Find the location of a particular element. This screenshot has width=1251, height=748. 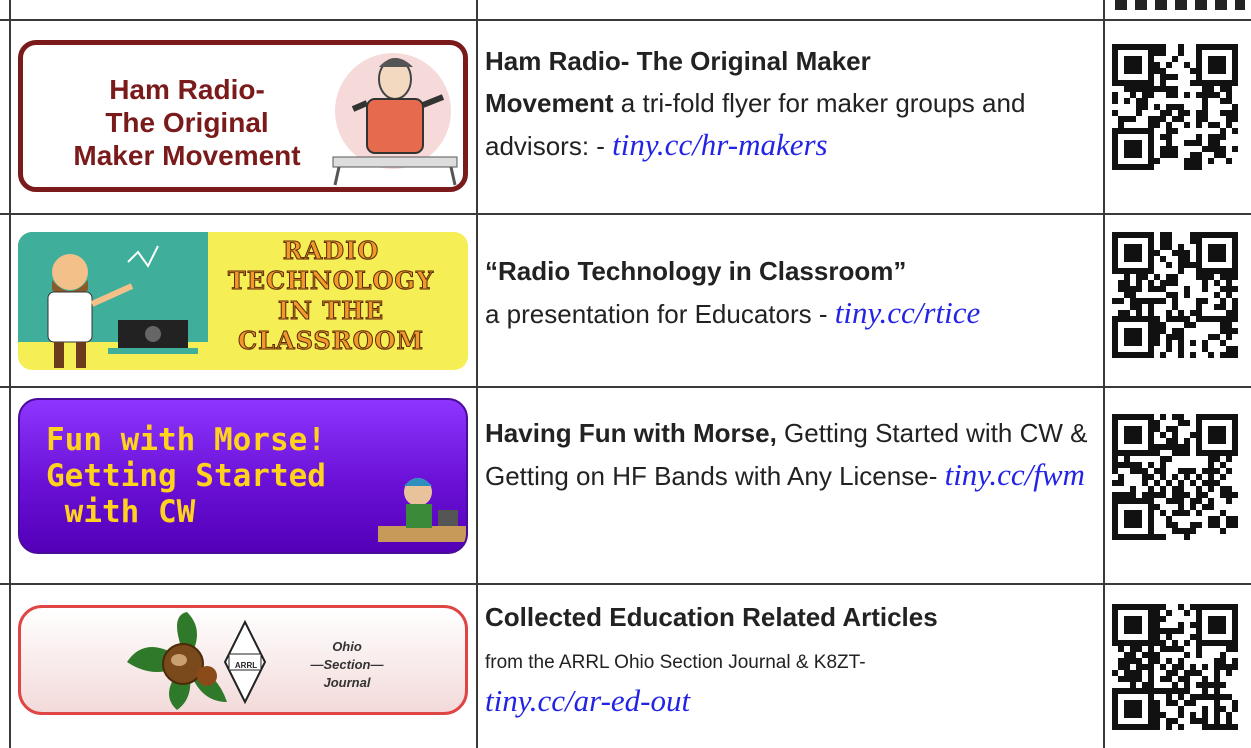

grid-line-mid is located at coordinates (477, 374).